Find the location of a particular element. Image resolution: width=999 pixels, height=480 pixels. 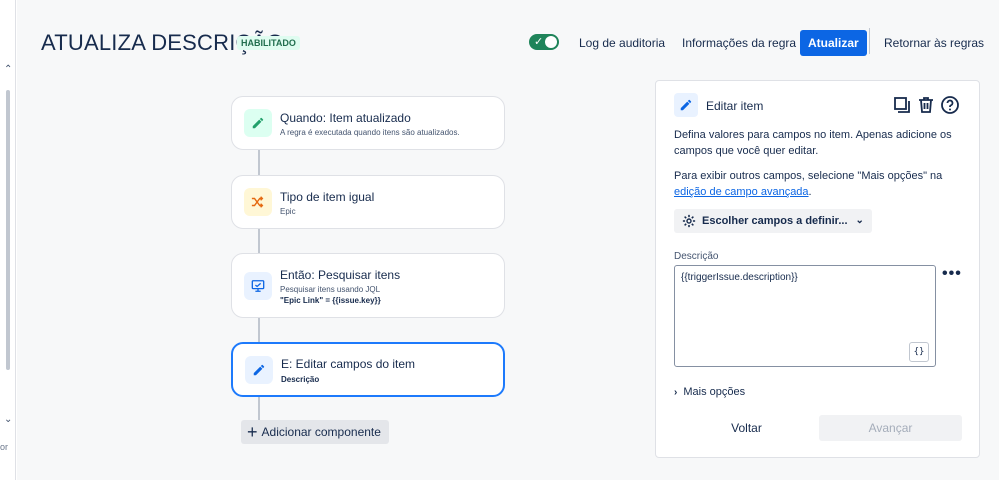

chevron-right-icon: › is located at coordinates (676, 392).